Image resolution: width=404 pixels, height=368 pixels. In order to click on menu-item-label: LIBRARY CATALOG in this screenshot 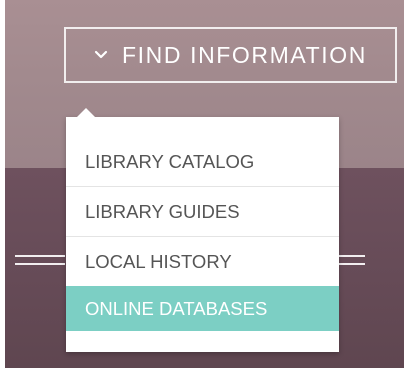, I will do `click(170, 161)`.